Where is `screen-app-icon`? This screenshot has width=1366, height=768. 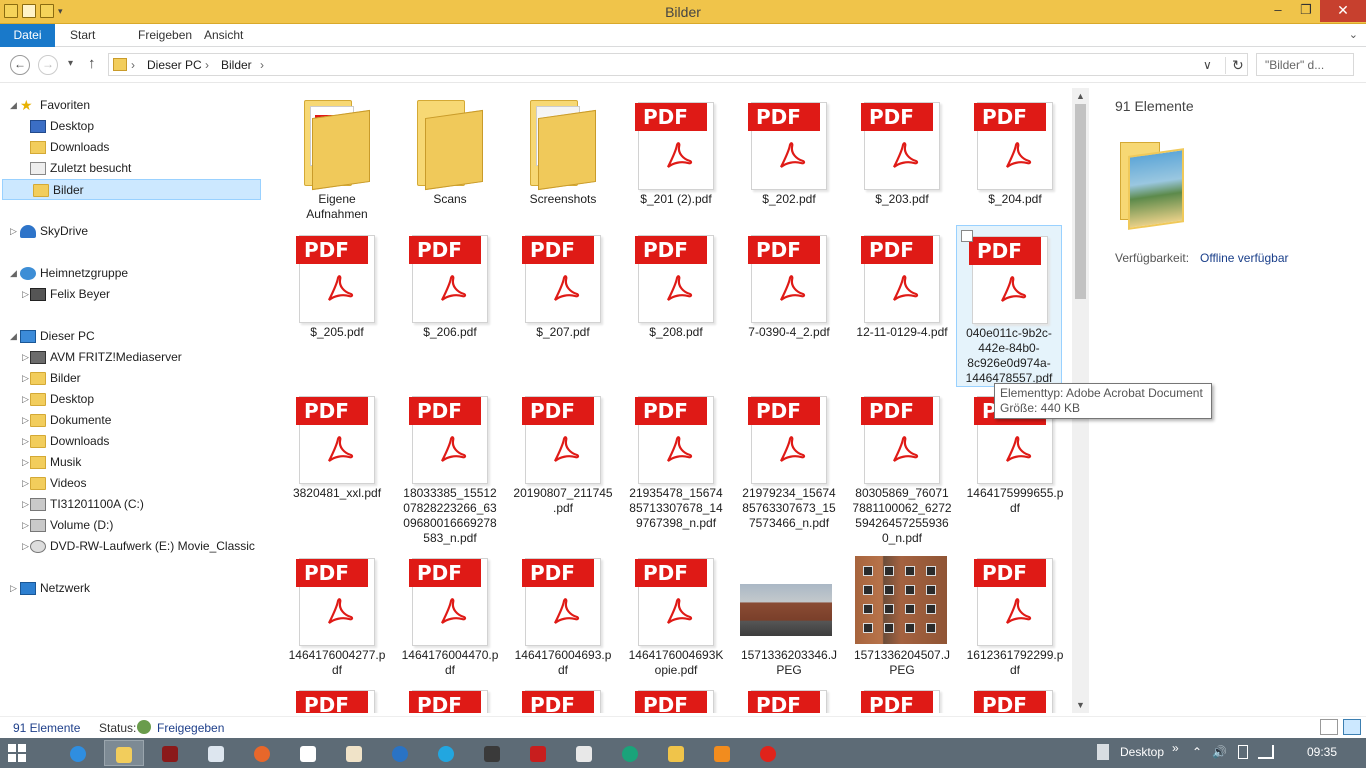
screen-app-icon is located at coordinates (216, 753).